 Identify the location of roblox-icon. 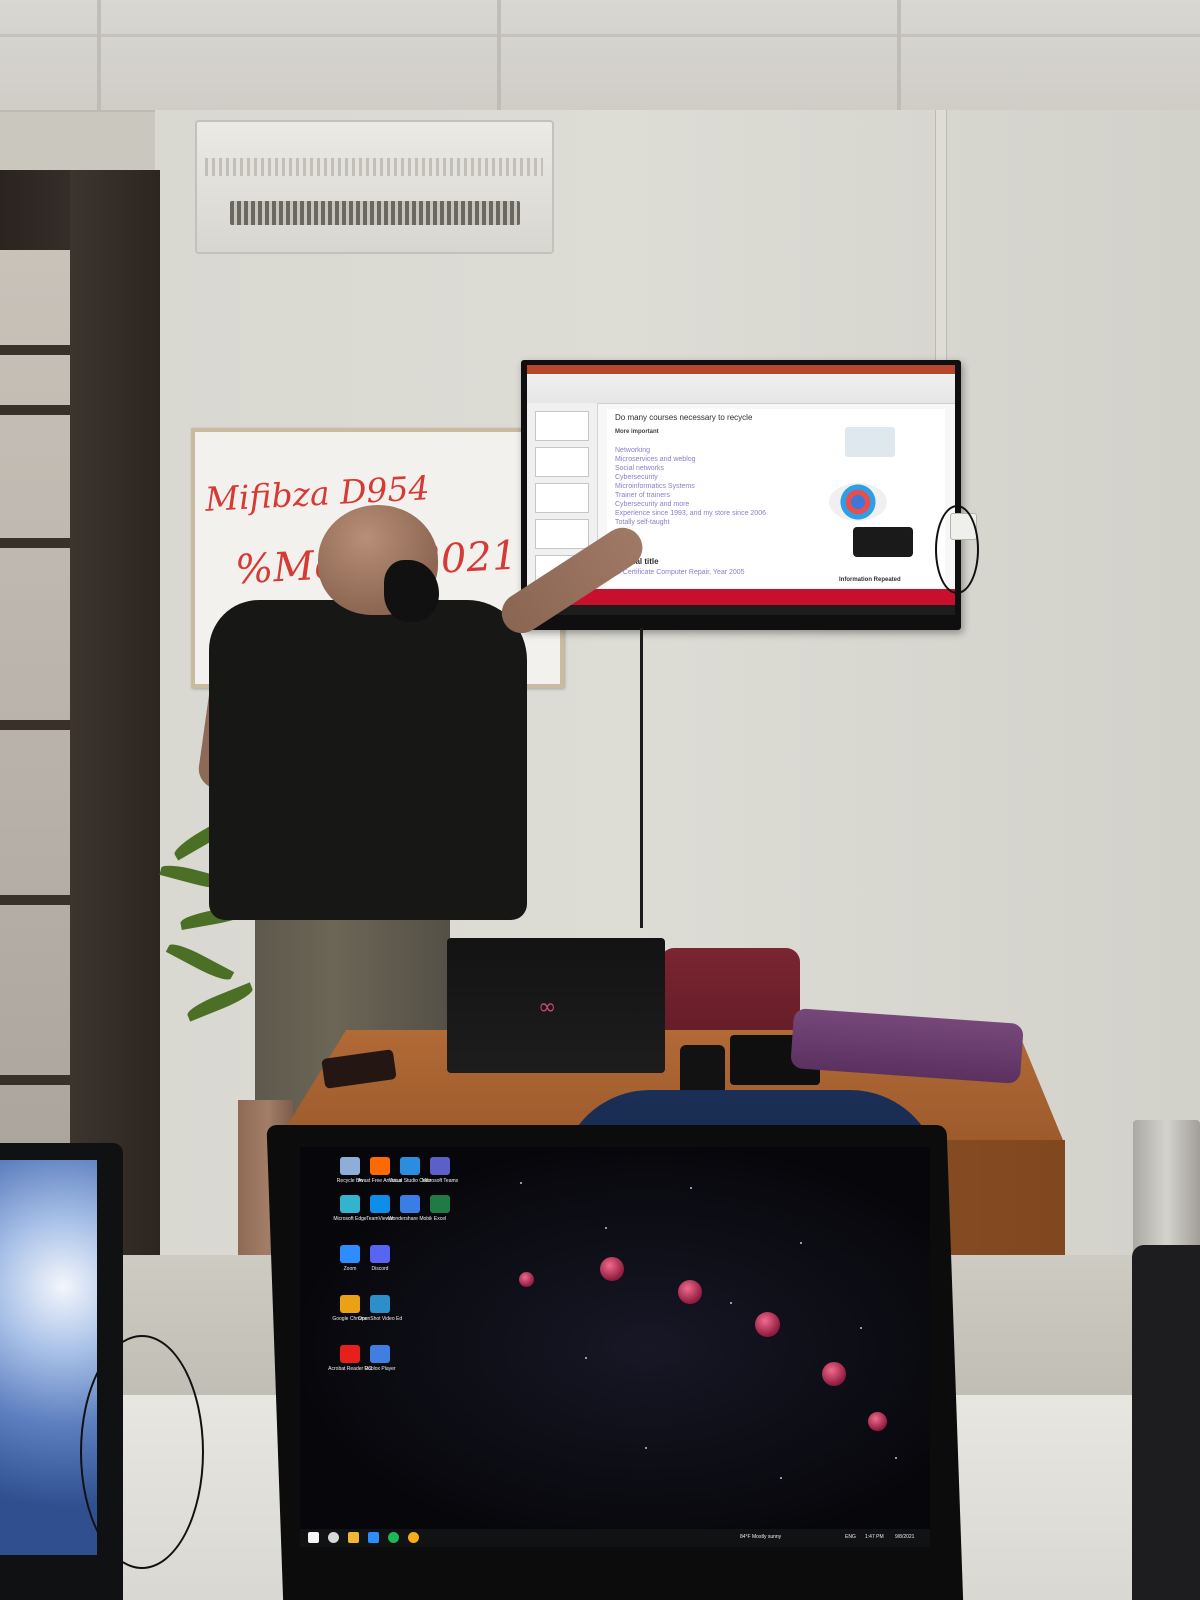
(380, 1354).